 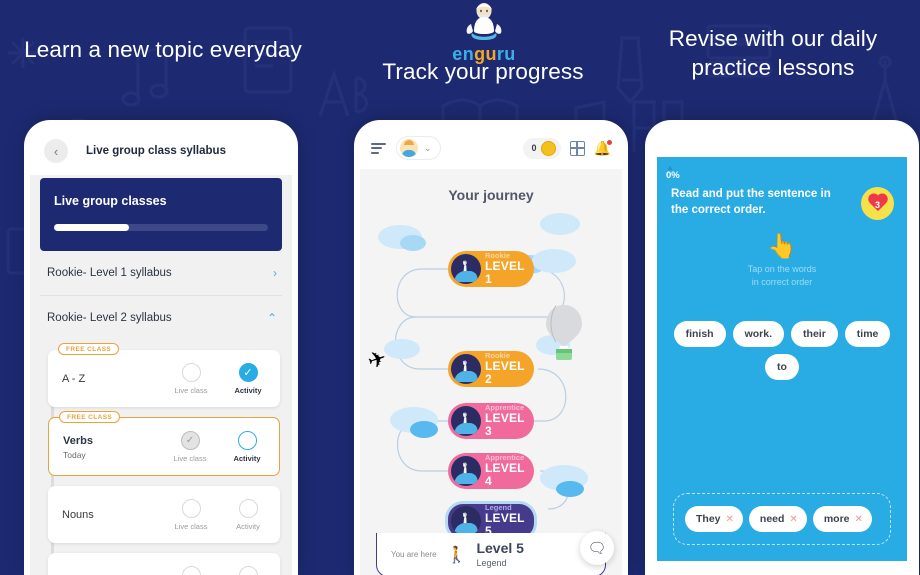 I want to click on back-button: ‹, so click(x=56, y=151).